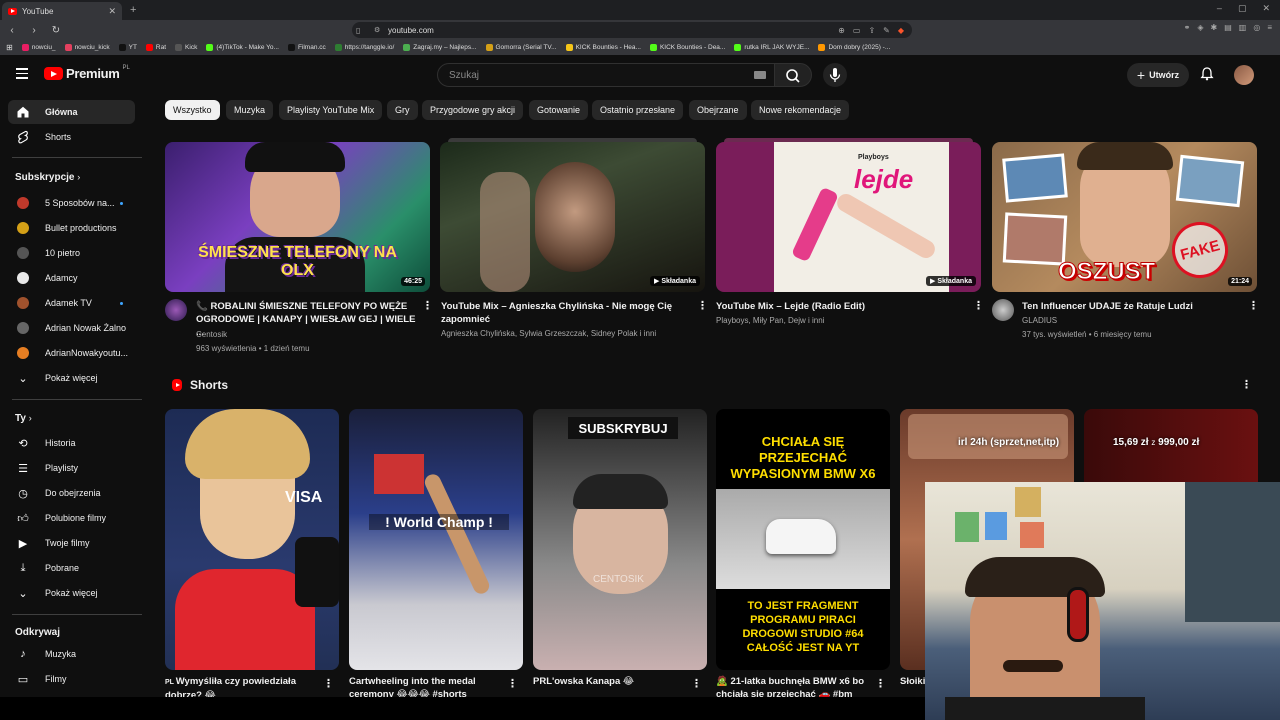 This screenshot has width=1280, height=720. I want to click on sidebar-icon: ▤, so click(1228, 27).